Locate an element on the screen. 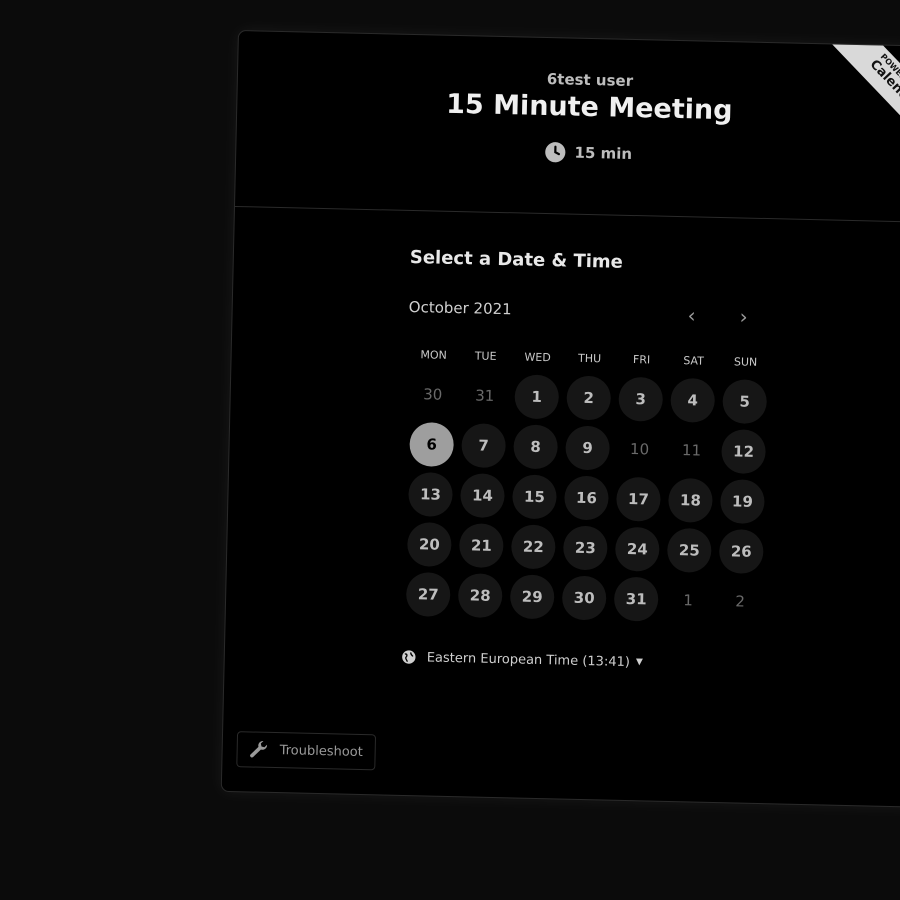  calendar-day-label: 28 is located at coordinates (480, 596).